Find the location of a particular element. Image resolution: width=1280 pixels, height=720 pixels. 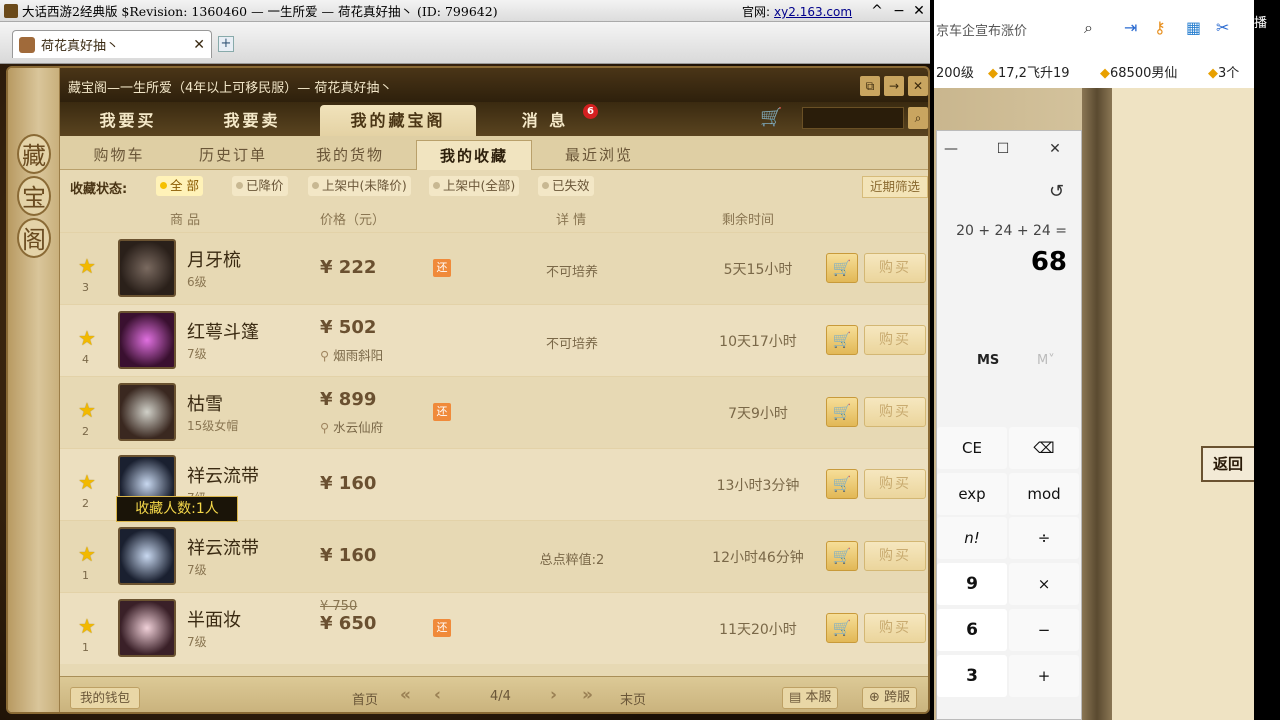

factorial-button: n! is located at coordinates (972, 538).